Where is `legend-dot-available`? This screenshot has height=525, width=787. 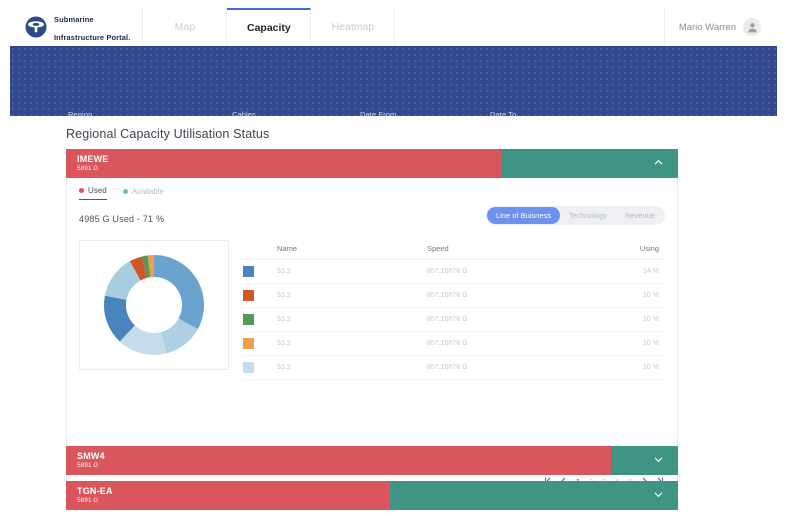
legend-dot-available is located at coordinates (125, 191).